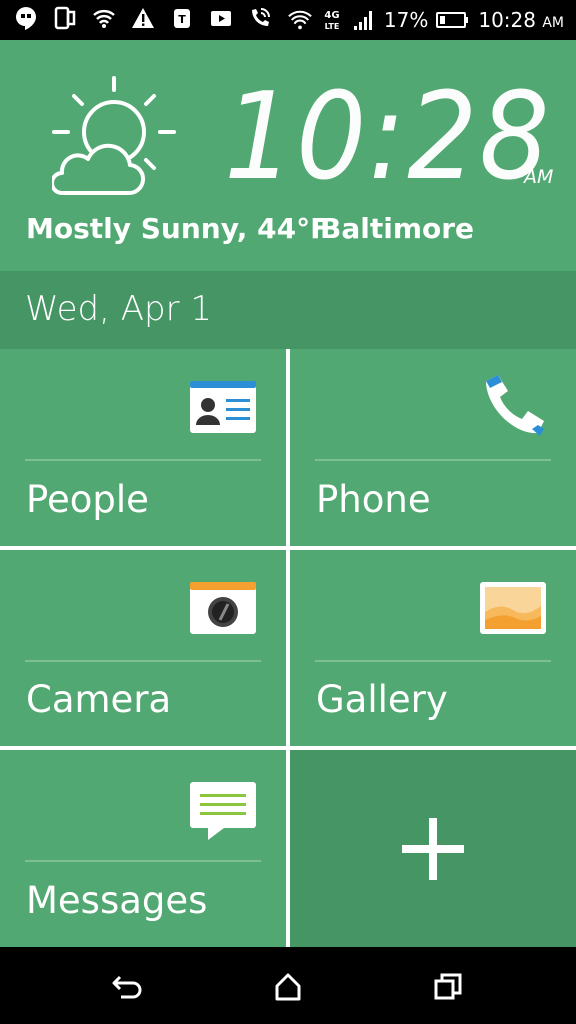 The width and height of the screenshot is (576, 1024). What do you see at coordinates (116, 140) in the screenshot?
I see `partly-sunny-icon` at bounding box center [116, 140].